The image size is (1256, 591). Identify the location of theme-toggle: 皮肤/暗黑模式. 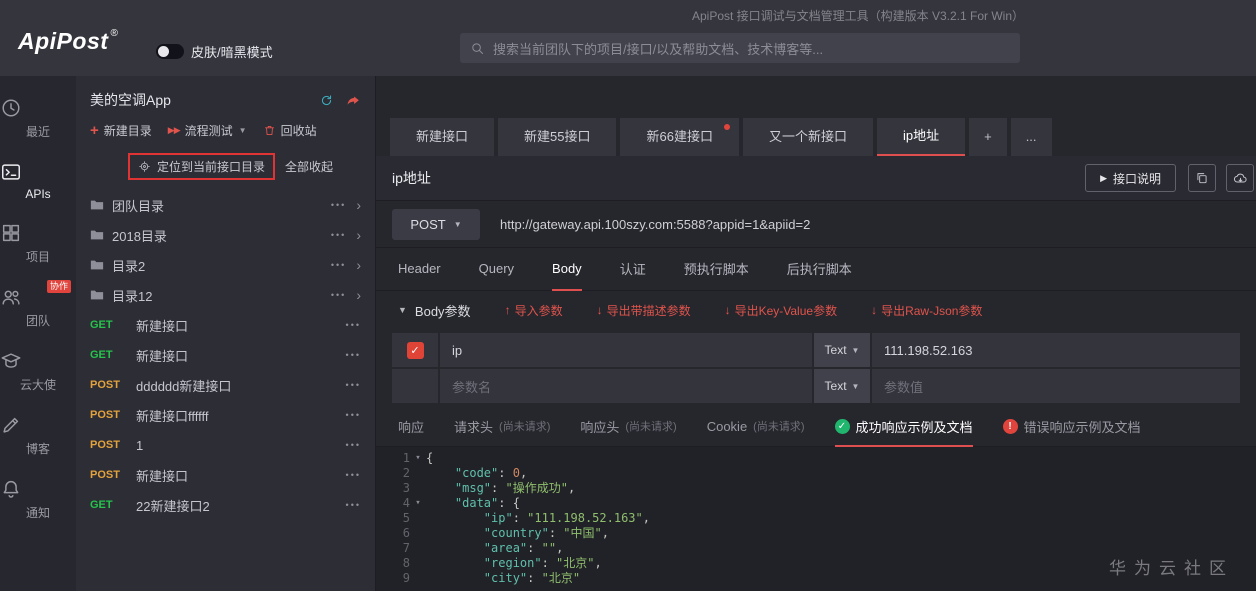
(214, 51).